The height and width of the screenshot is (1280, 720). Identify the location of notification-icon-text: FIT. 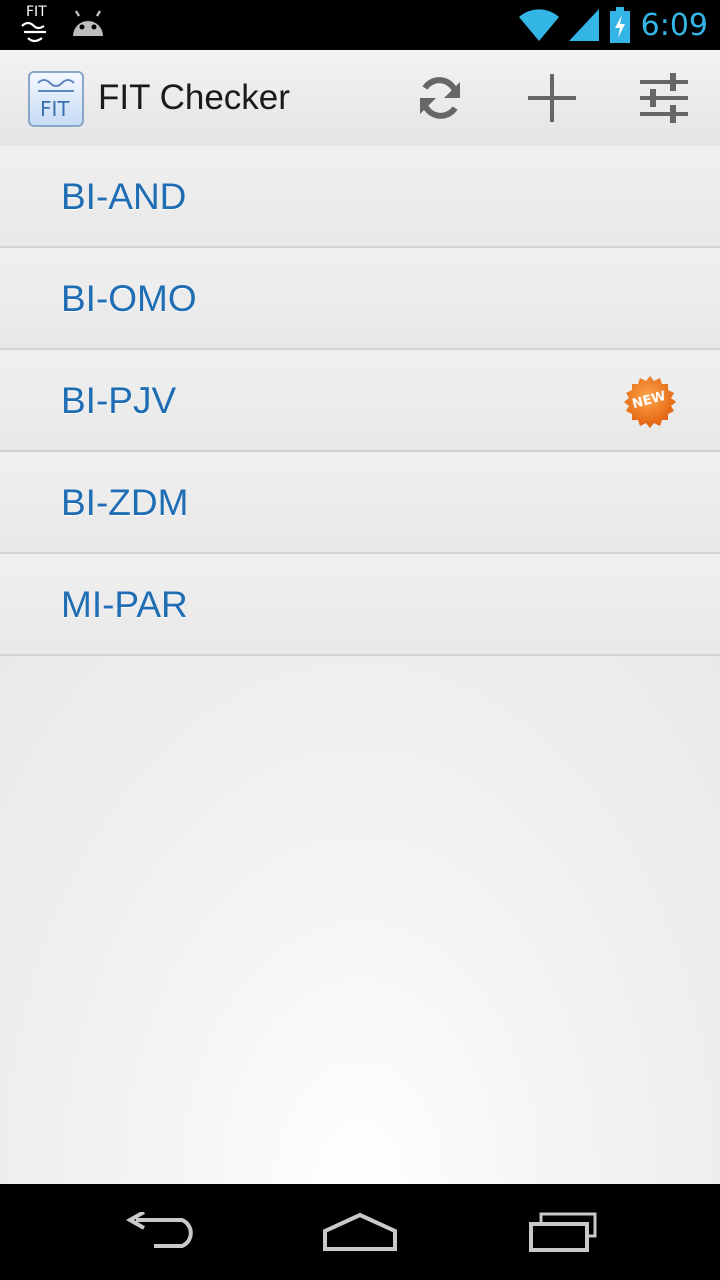
(36, 12).